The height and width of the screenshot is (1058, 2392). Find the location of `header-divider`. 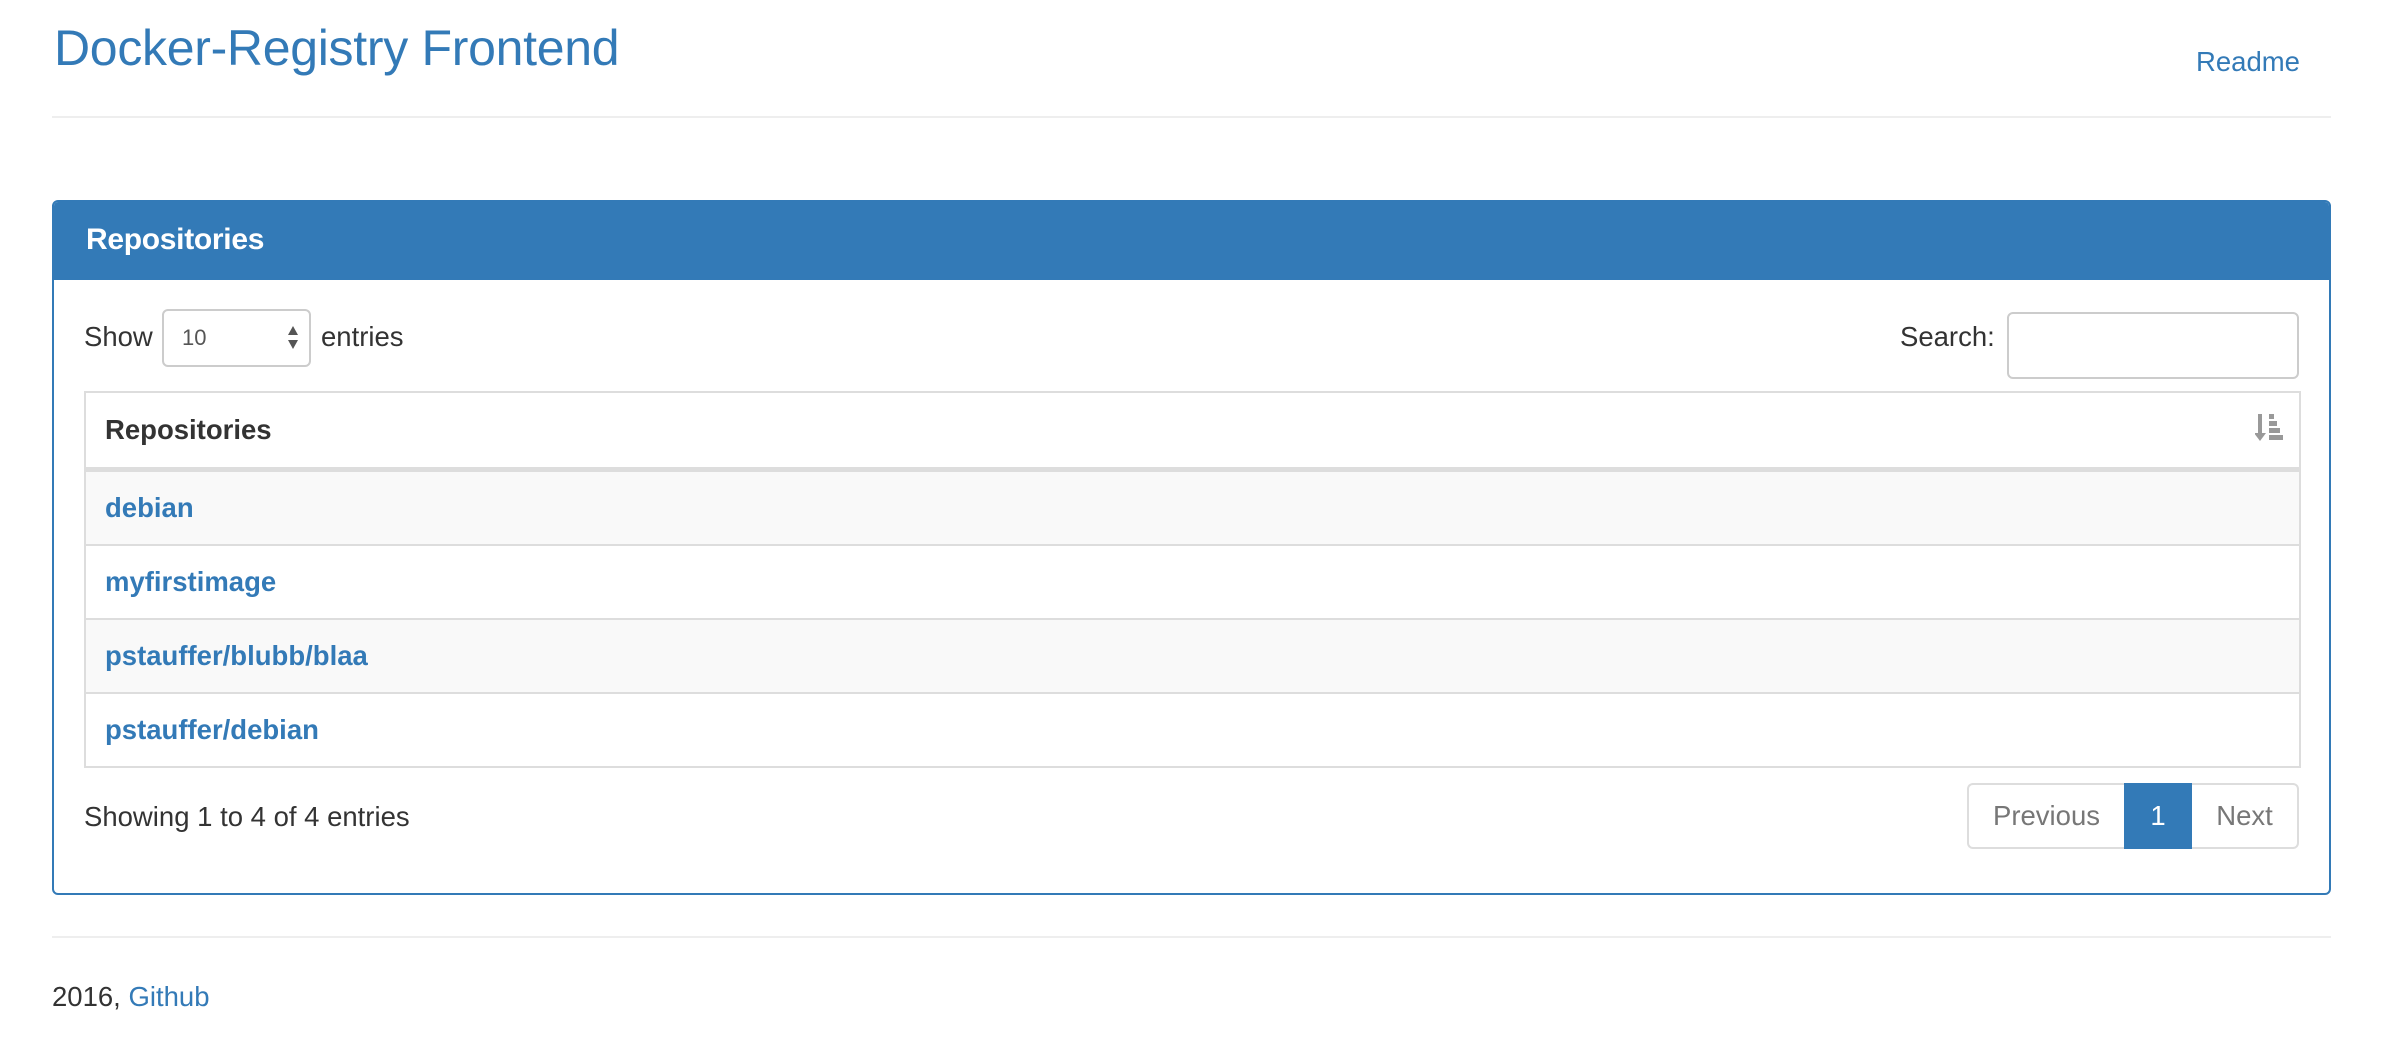

header-divider is located at coordinates (1191, 117).